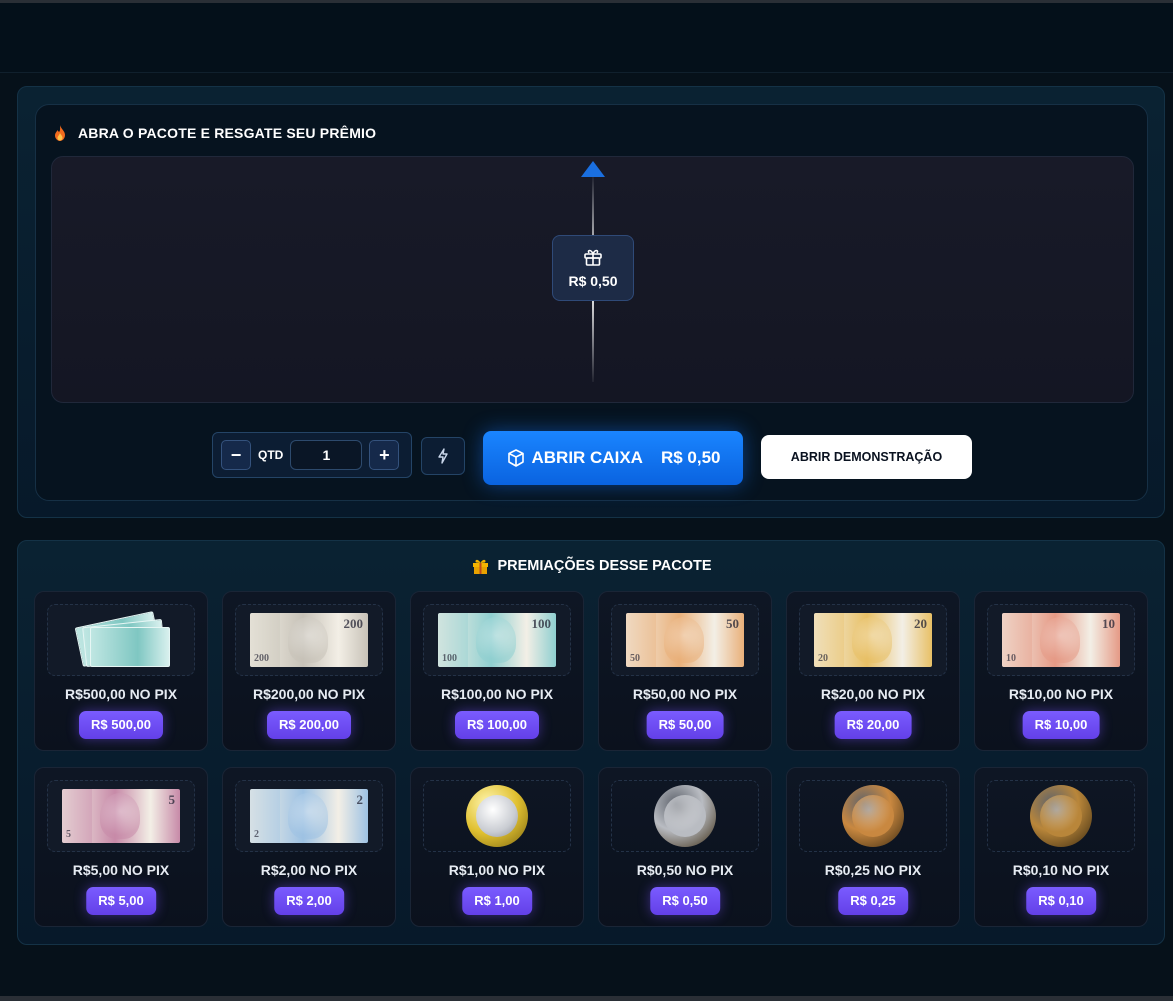 Image resolution: width=1173 pixels, height=1001 pixels. What do you see at coordinates (593, 268) in the screenshot?
I see `reel-item: R$ 0,50` at bounding box center [593, 268].